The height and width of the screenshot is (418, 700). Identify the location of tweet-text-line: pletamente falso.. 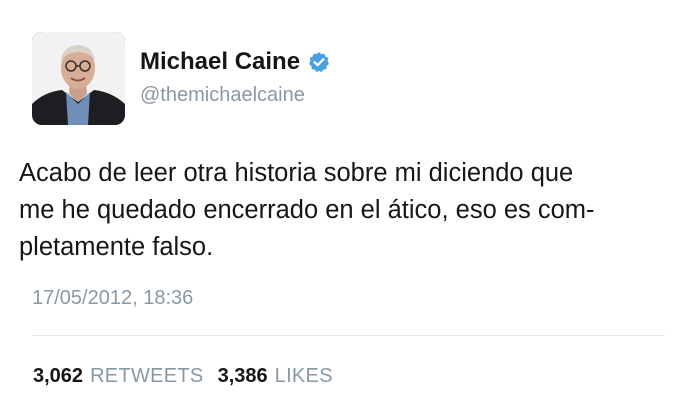
(116, 247).